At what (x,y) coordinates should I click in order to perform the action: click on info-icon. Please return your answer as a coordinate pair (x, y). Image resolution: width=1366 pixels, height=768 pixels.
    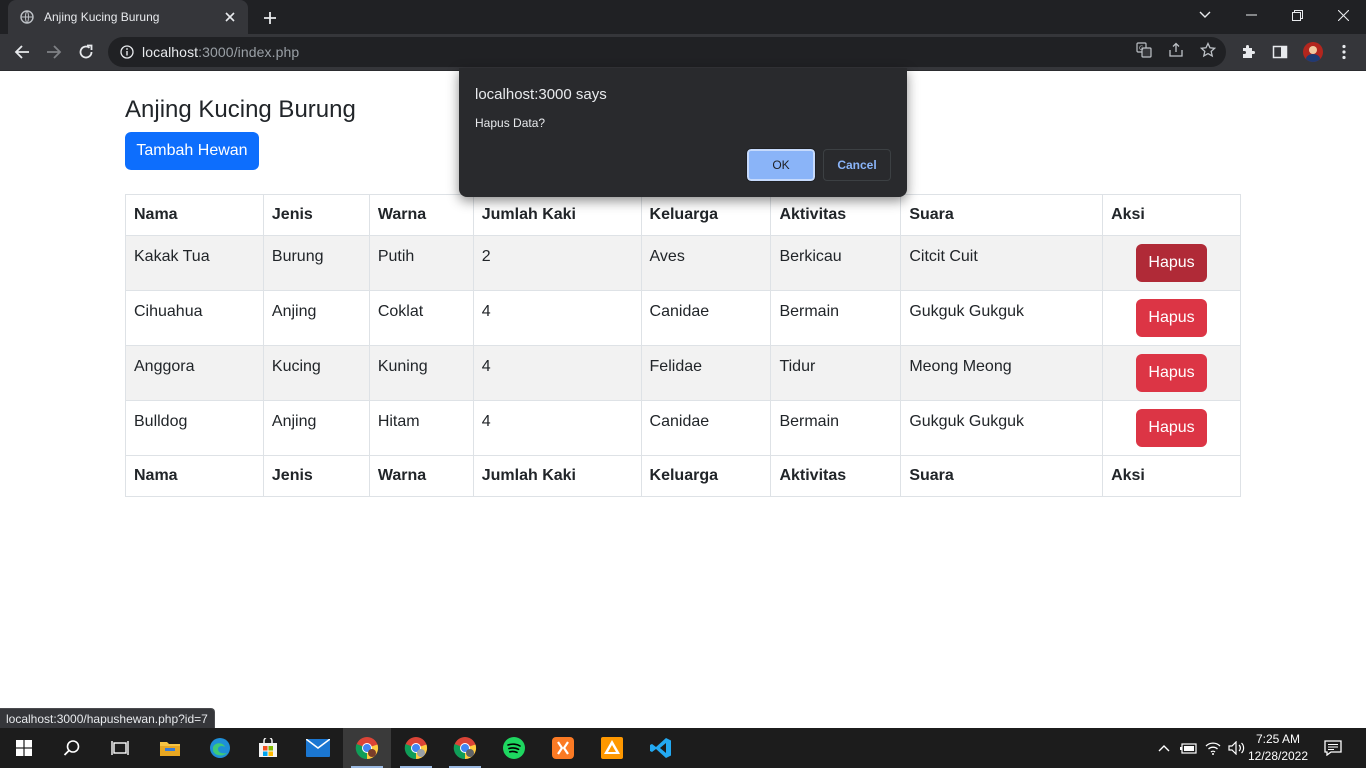
    Looking at the image, I should click on (127, 52).